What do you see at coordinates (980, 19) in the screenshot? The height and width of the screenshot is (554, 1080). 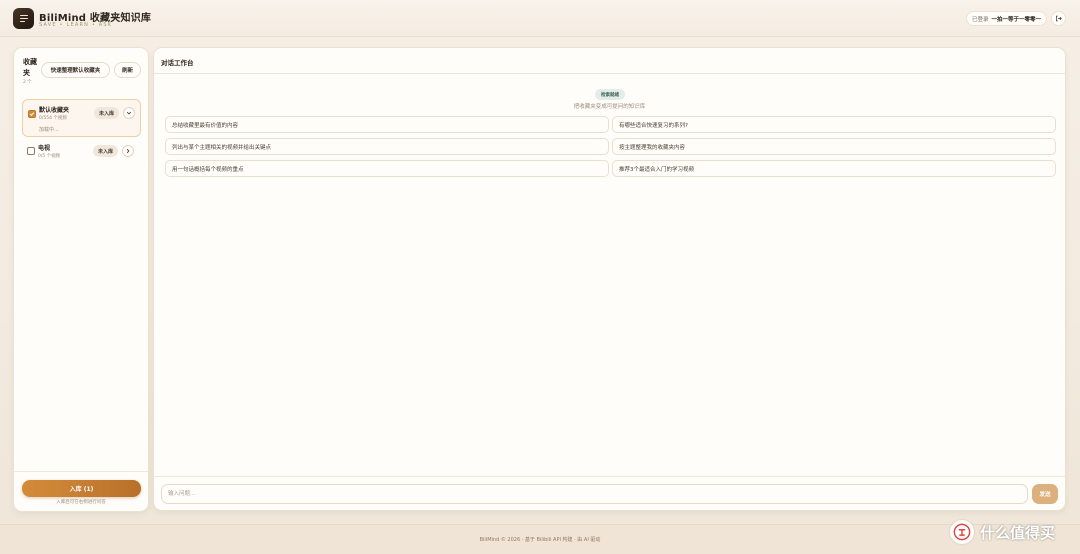 I see `login-status-label: 已登录` at bounding box center [980, 19].